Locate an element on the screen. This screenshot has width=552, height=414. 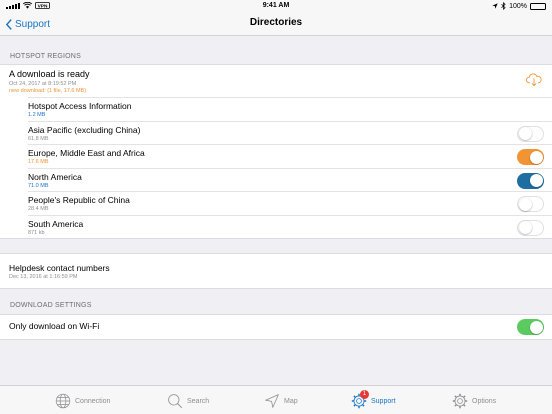
tab-support: 1 Support is located at coordinates (373, 400).